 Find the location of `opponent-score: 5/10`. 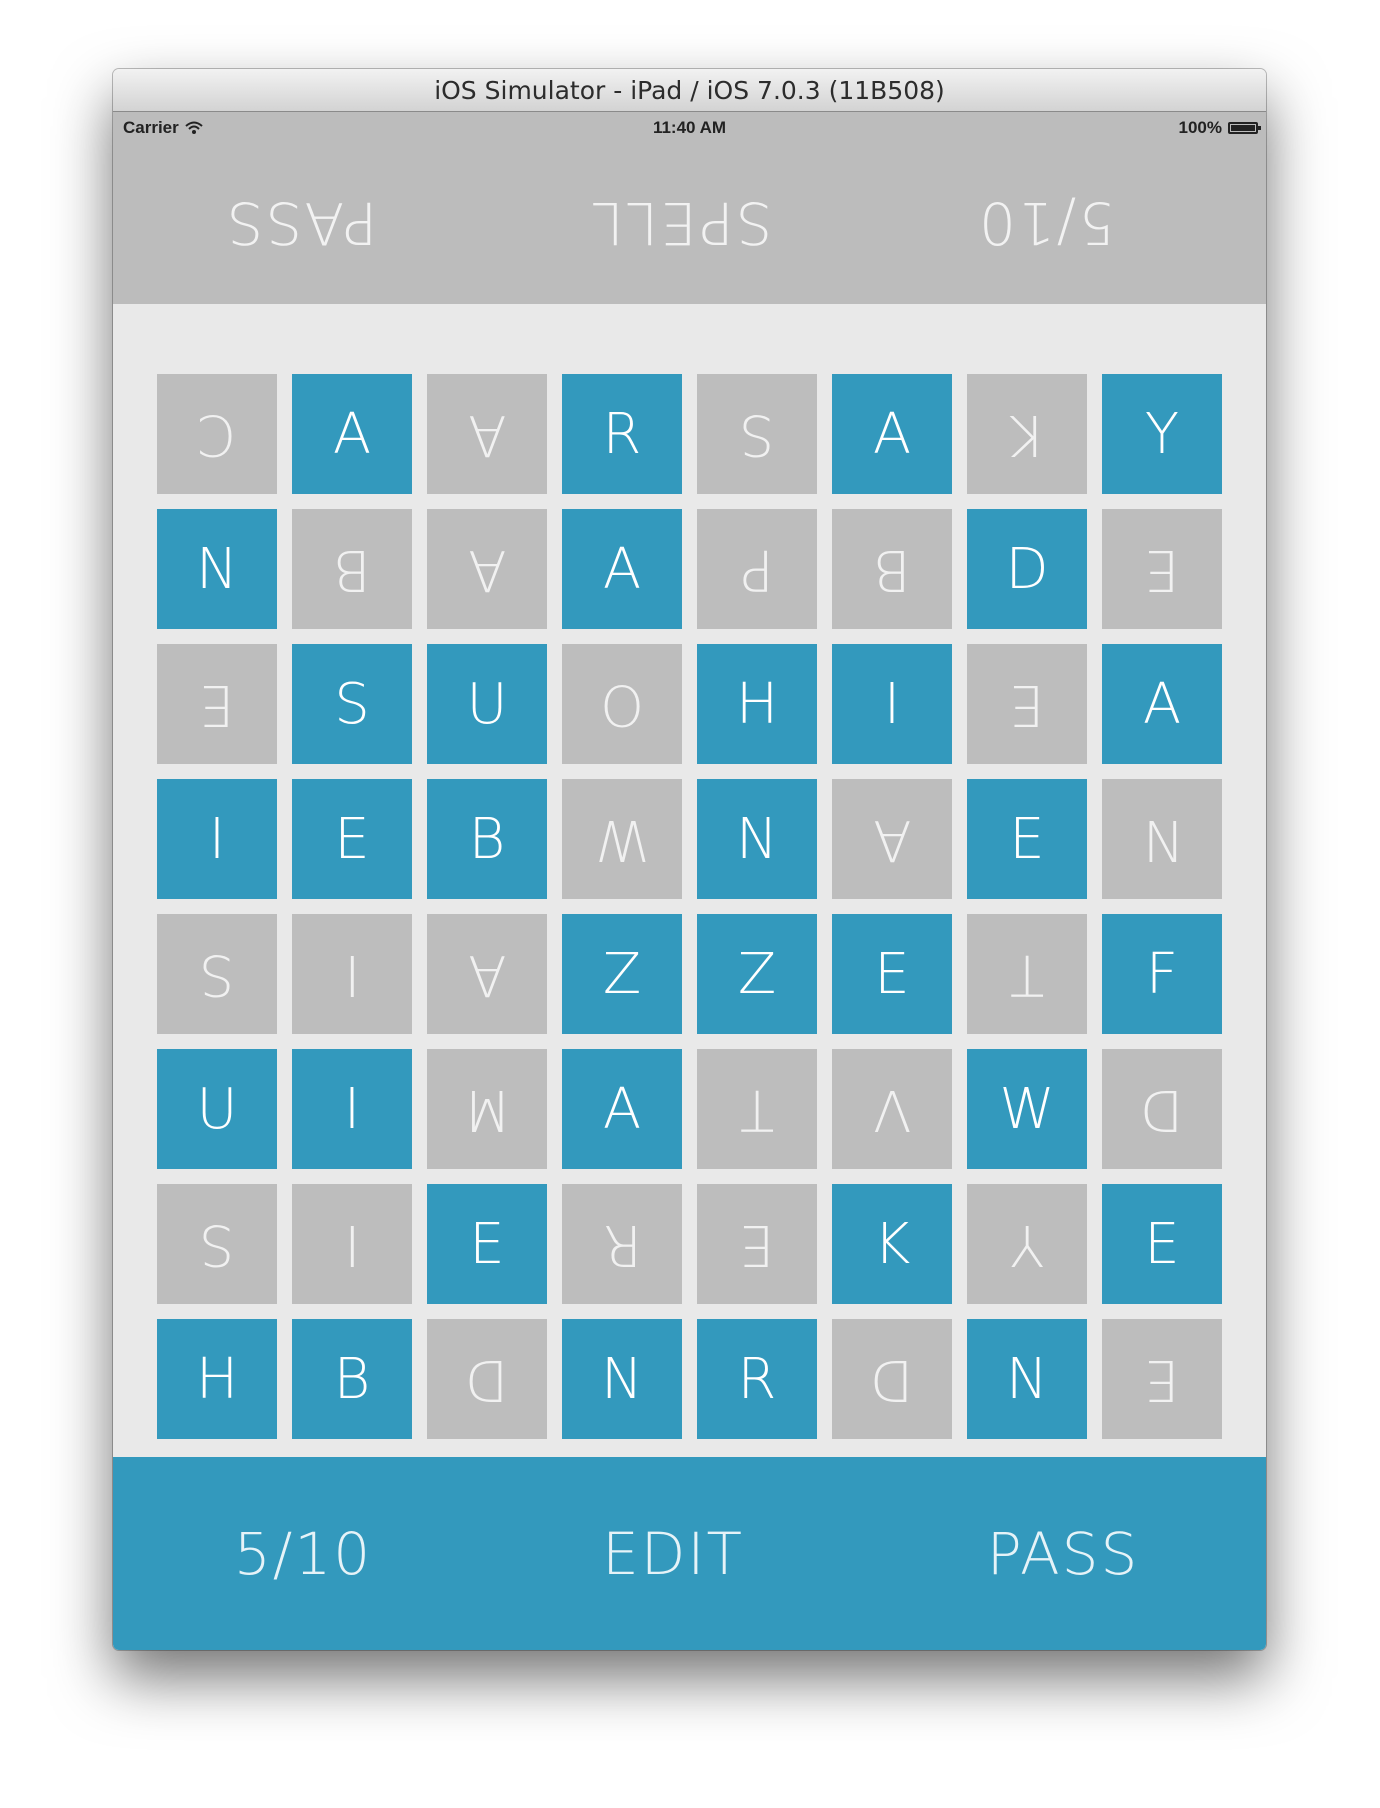

opponent-score: 5/10 is located at coordinates (1046, 223).